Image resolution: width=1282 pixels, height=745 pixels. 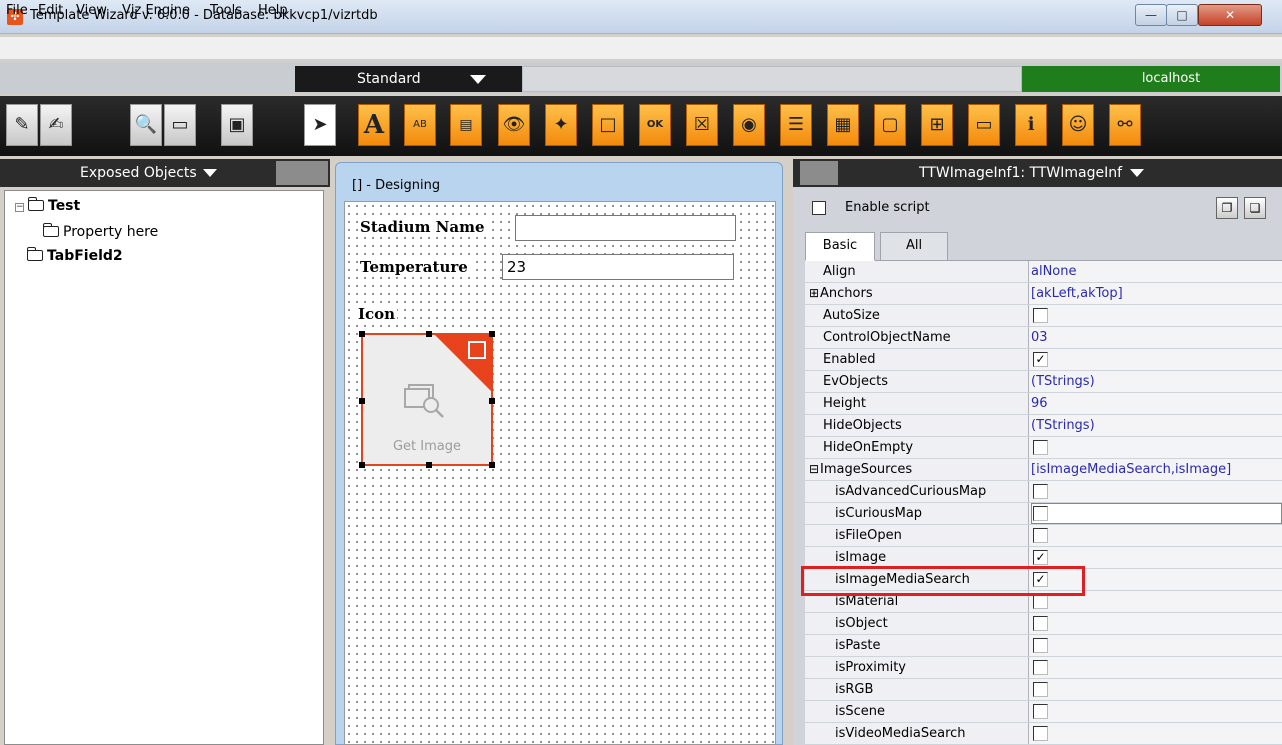 I want to click on property-value: 96, so click(x=1039, y=403).